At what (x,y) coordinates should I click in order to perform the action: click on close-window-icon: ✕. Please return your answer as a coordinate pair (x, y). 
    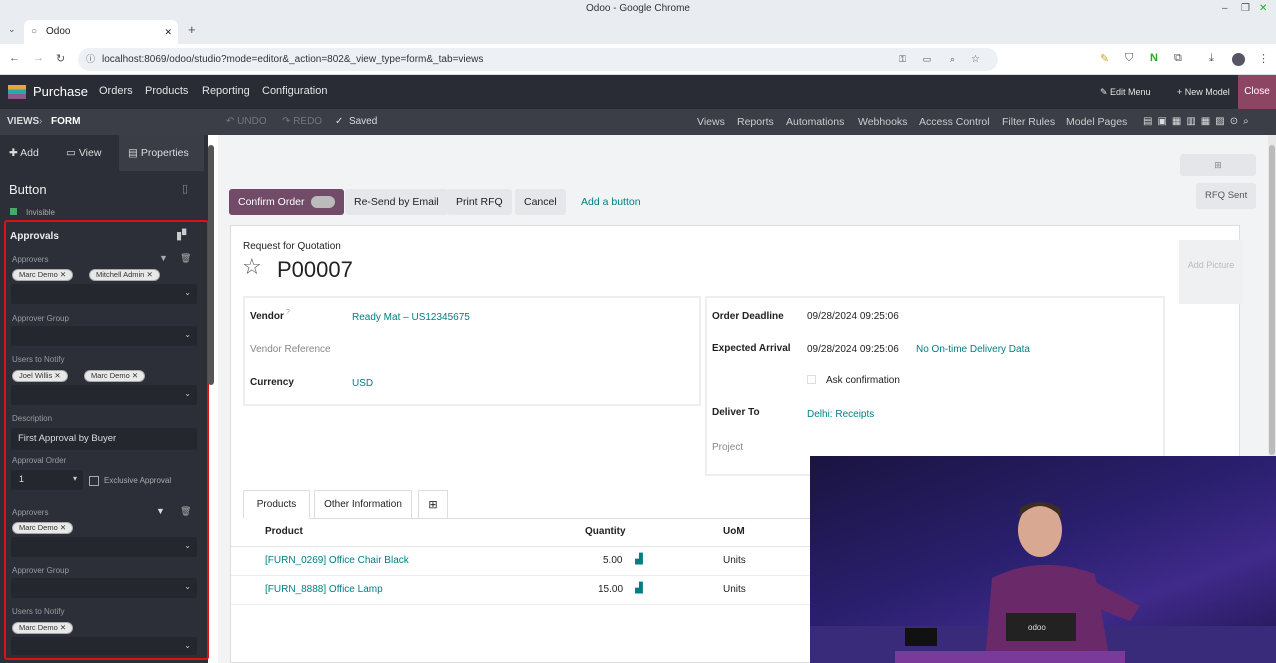
    Looking at the image, I should click on (1263, 9).